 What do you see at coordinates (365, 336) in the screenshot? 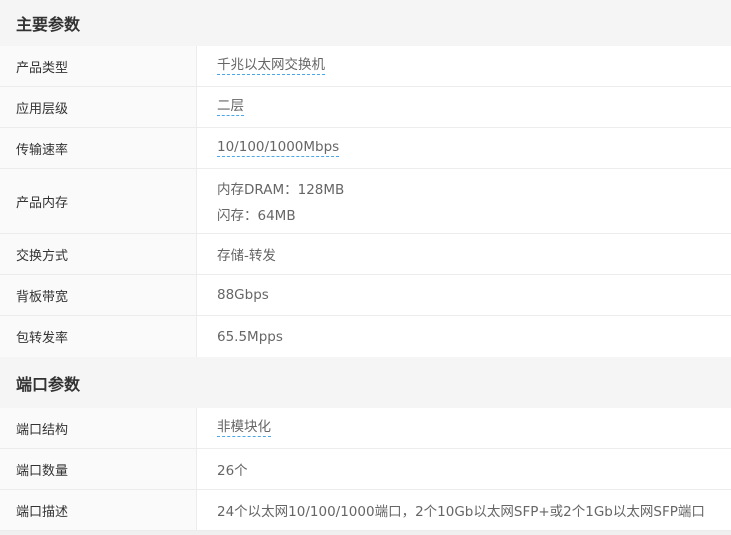
I see `spec-row-forwarding-rate: 包转发率 65.5Mpps` at bounding box center [365, 336].